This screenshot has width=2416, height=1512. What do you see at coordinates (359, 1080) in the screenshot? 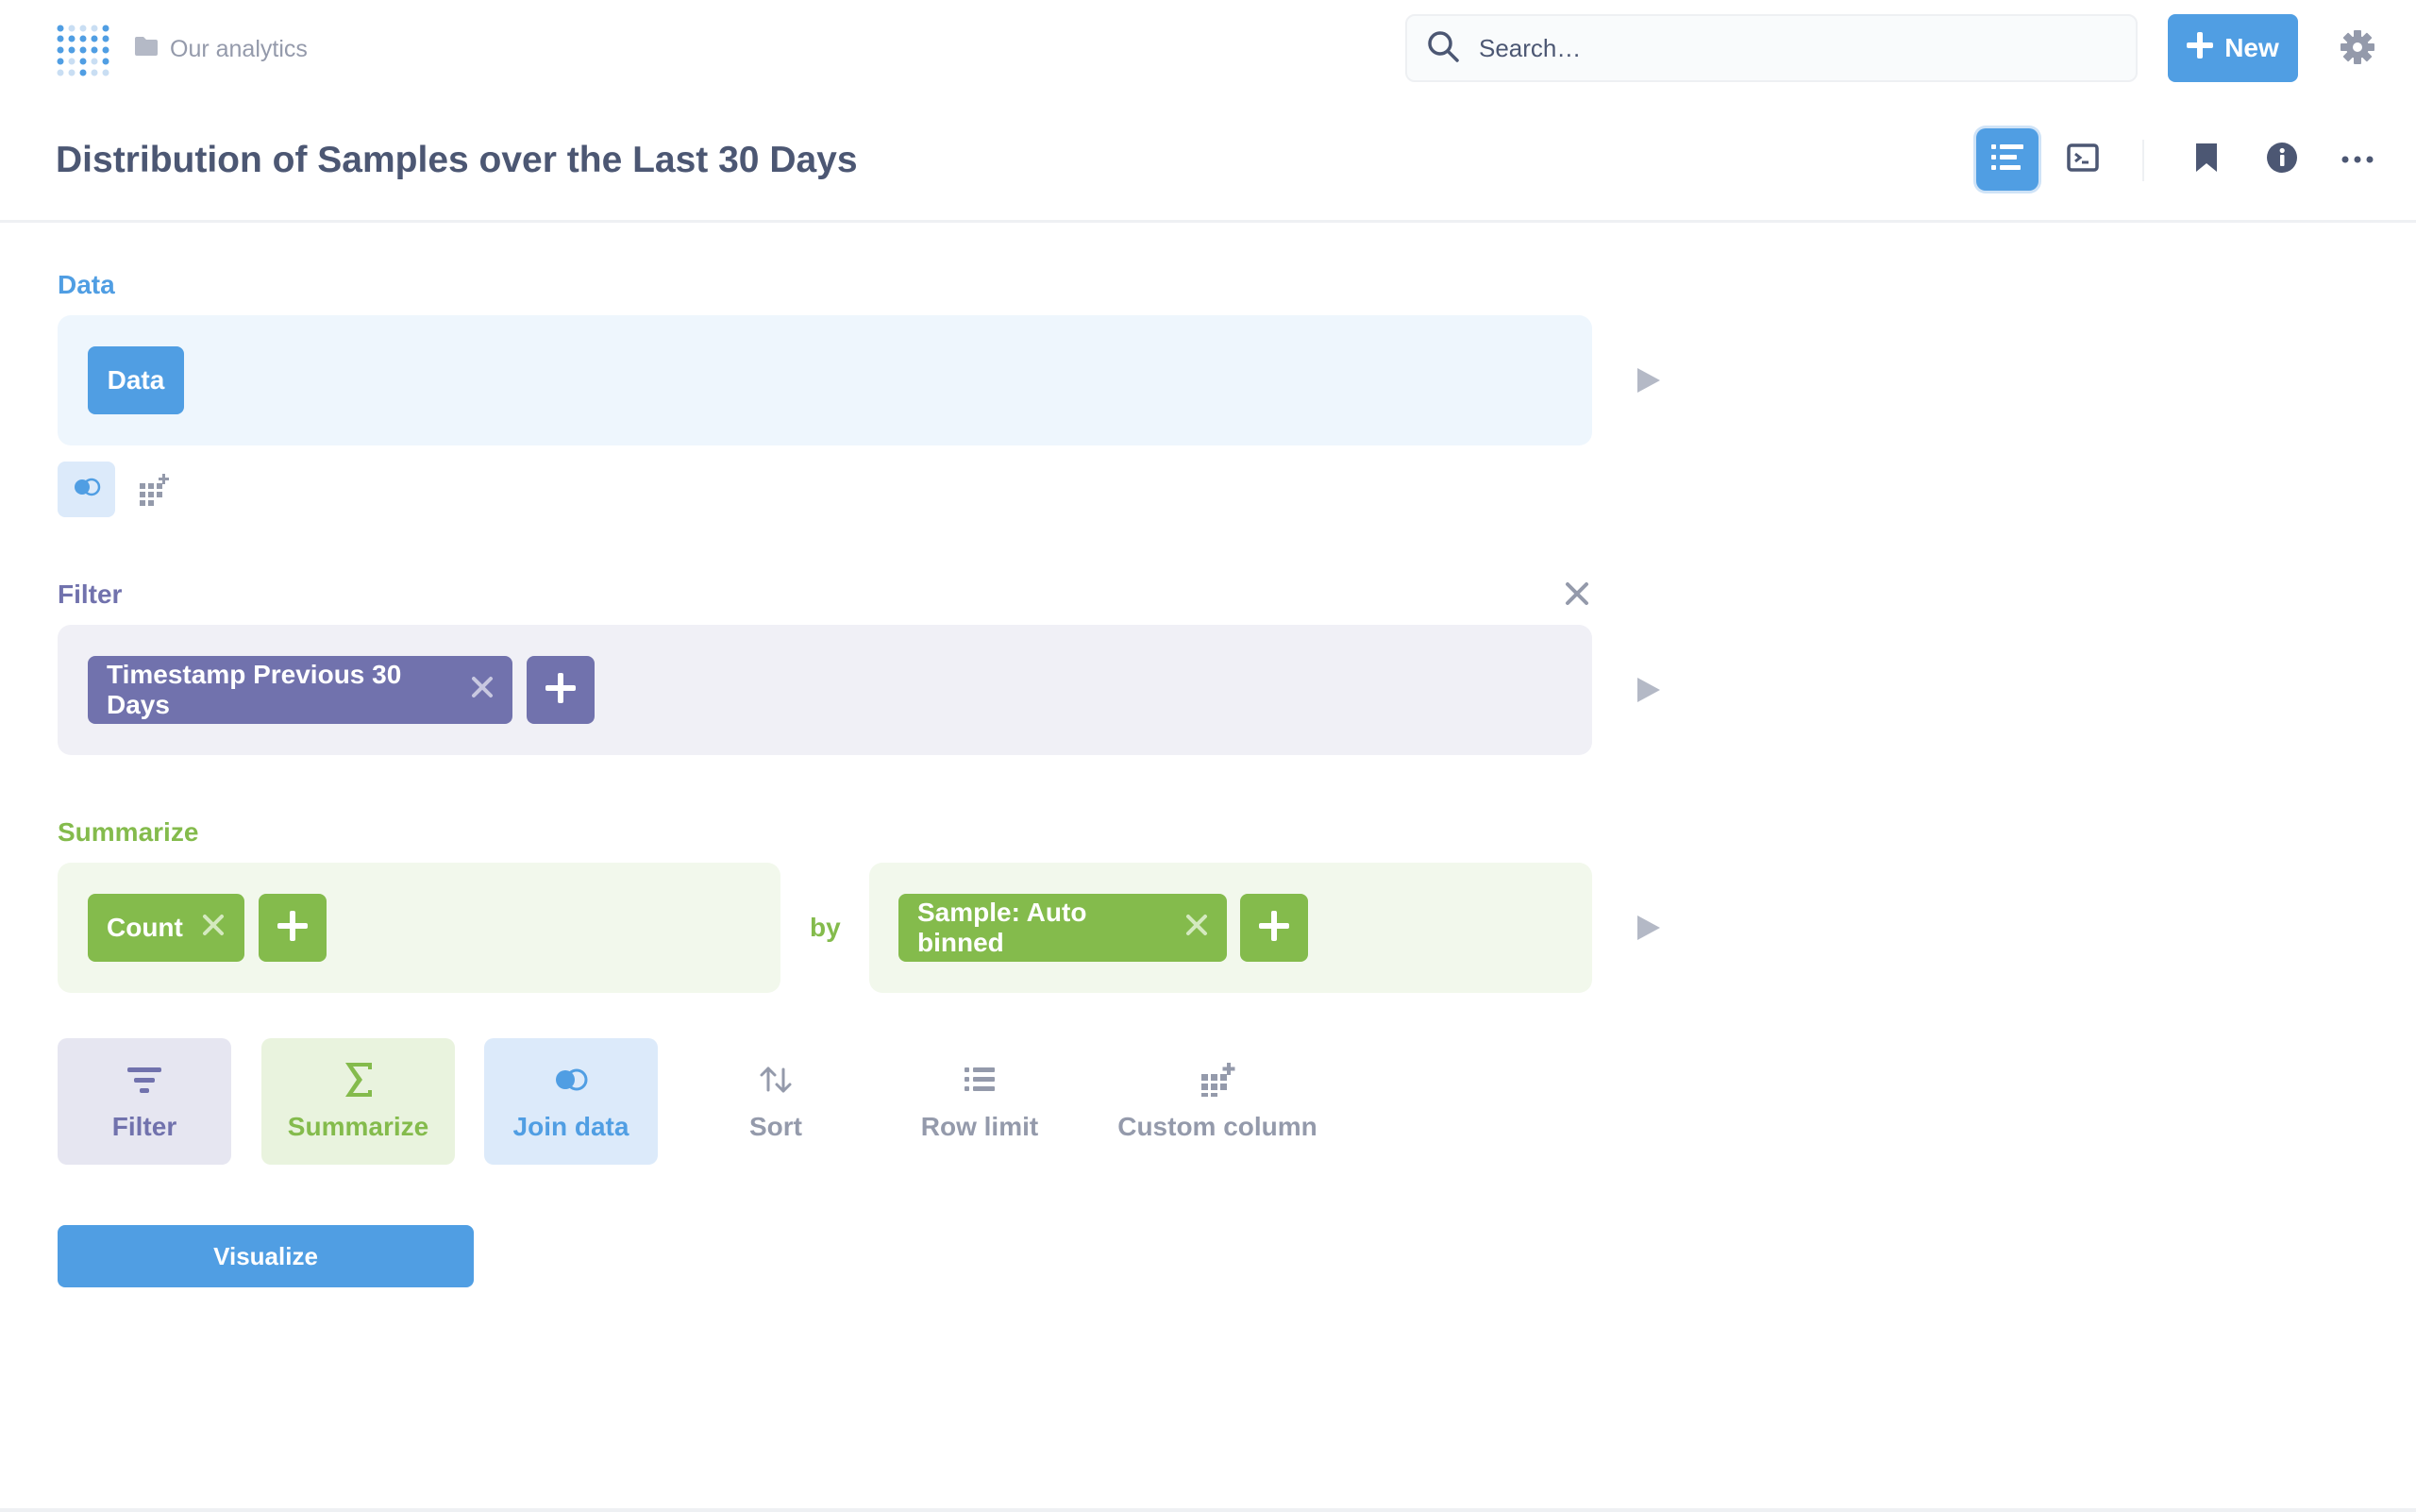
I see `sigma-icon` at bounding box center [359, 1080].